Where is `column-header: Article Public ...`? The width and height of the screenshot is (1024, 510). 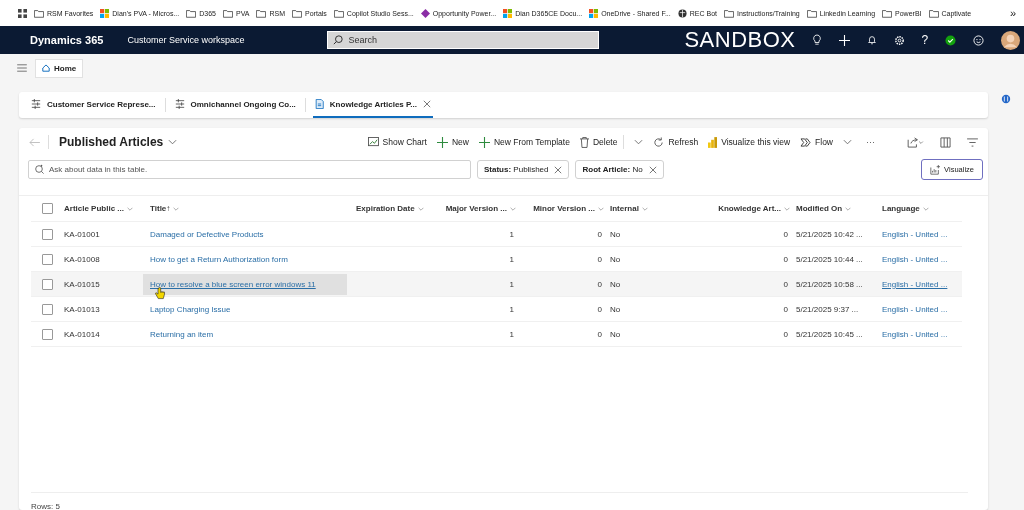 column-header: Article Public ... is located at coordinates (94, 208).